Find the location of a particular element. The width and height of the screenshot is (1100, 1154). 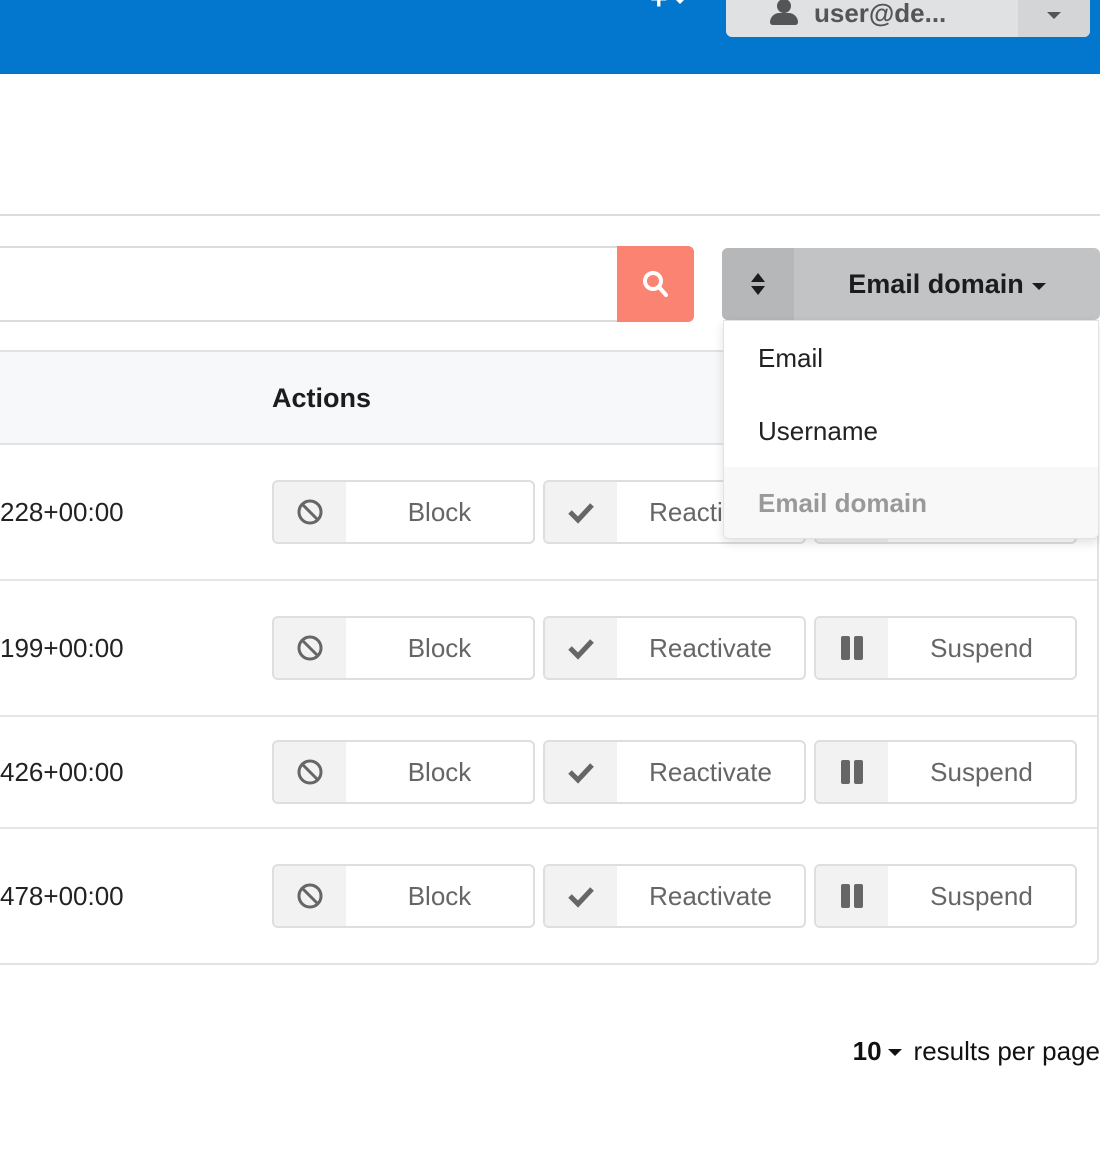

add-menu-button: + is located at coordinates (668, 7).